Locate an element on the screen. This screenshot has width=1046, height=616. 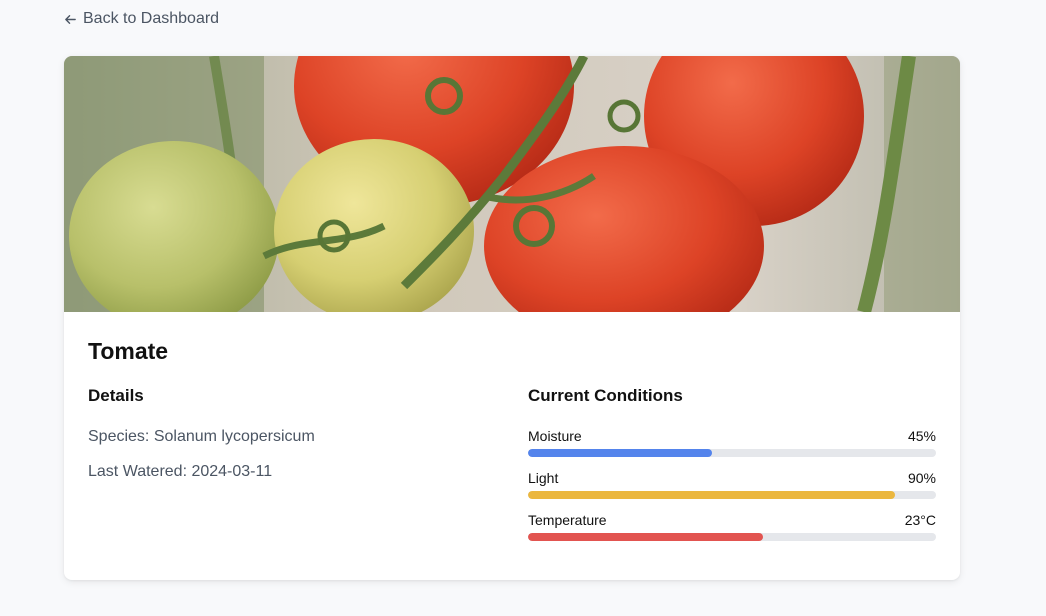
moisture-bar-fill is located at coordinates (620, 453).